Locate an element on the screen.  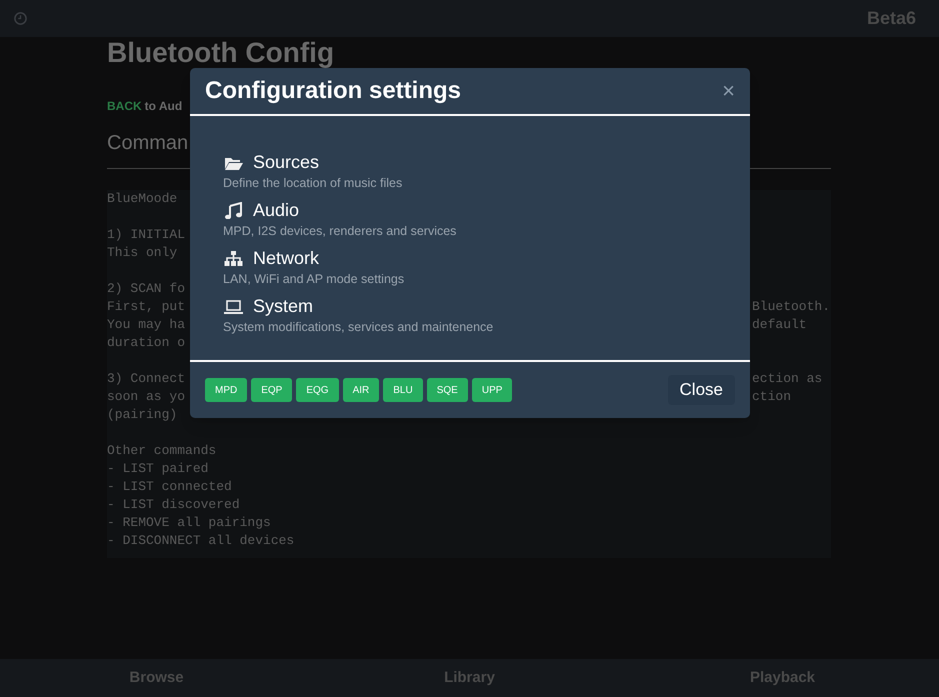
console-line: This only is located at coordinates (142, 252).